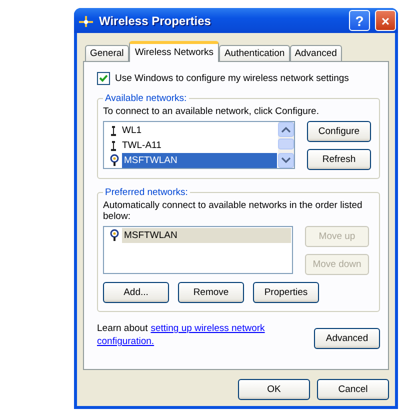 The height and width of the screenshot is (411, 405). I want to click on group-title: Preferred networks:, so click(146, 192).